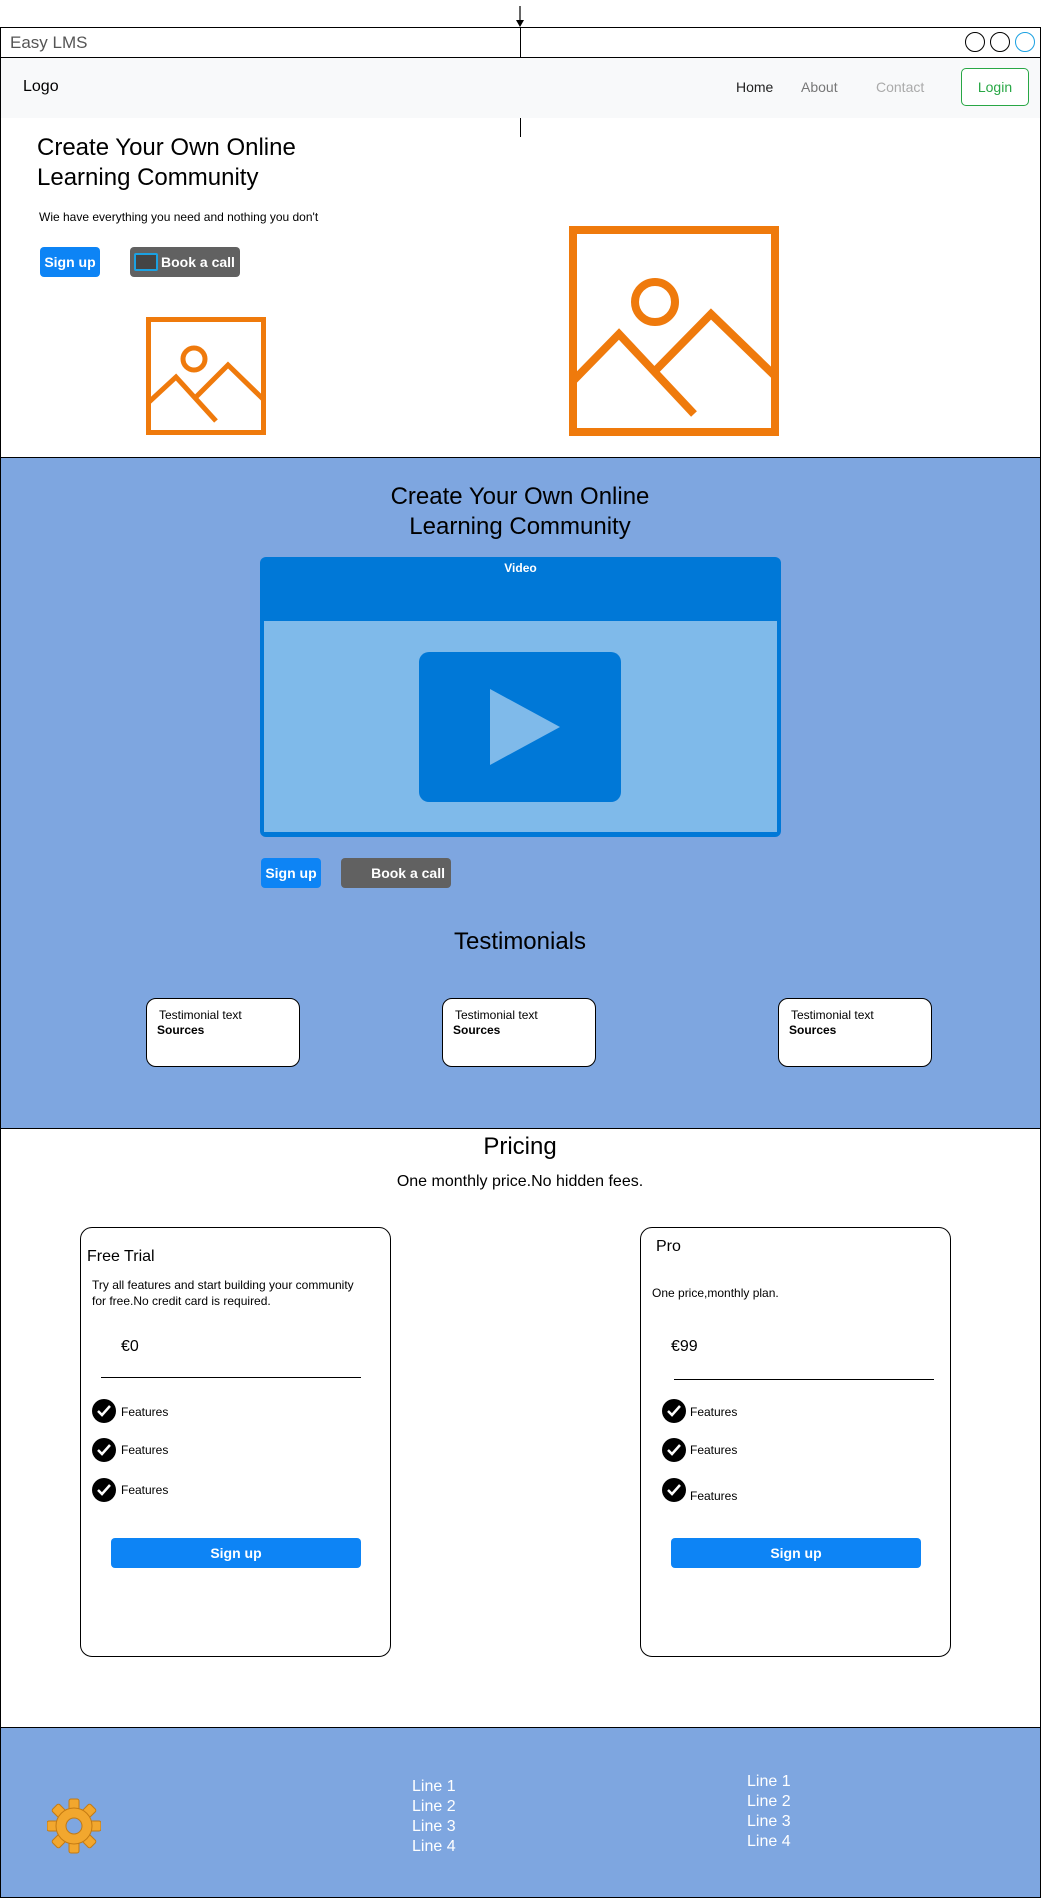  Describe the element at coordinates (797, 1293) in the screenshot. I see `plan-description: One price,monthly plan.` at that location.